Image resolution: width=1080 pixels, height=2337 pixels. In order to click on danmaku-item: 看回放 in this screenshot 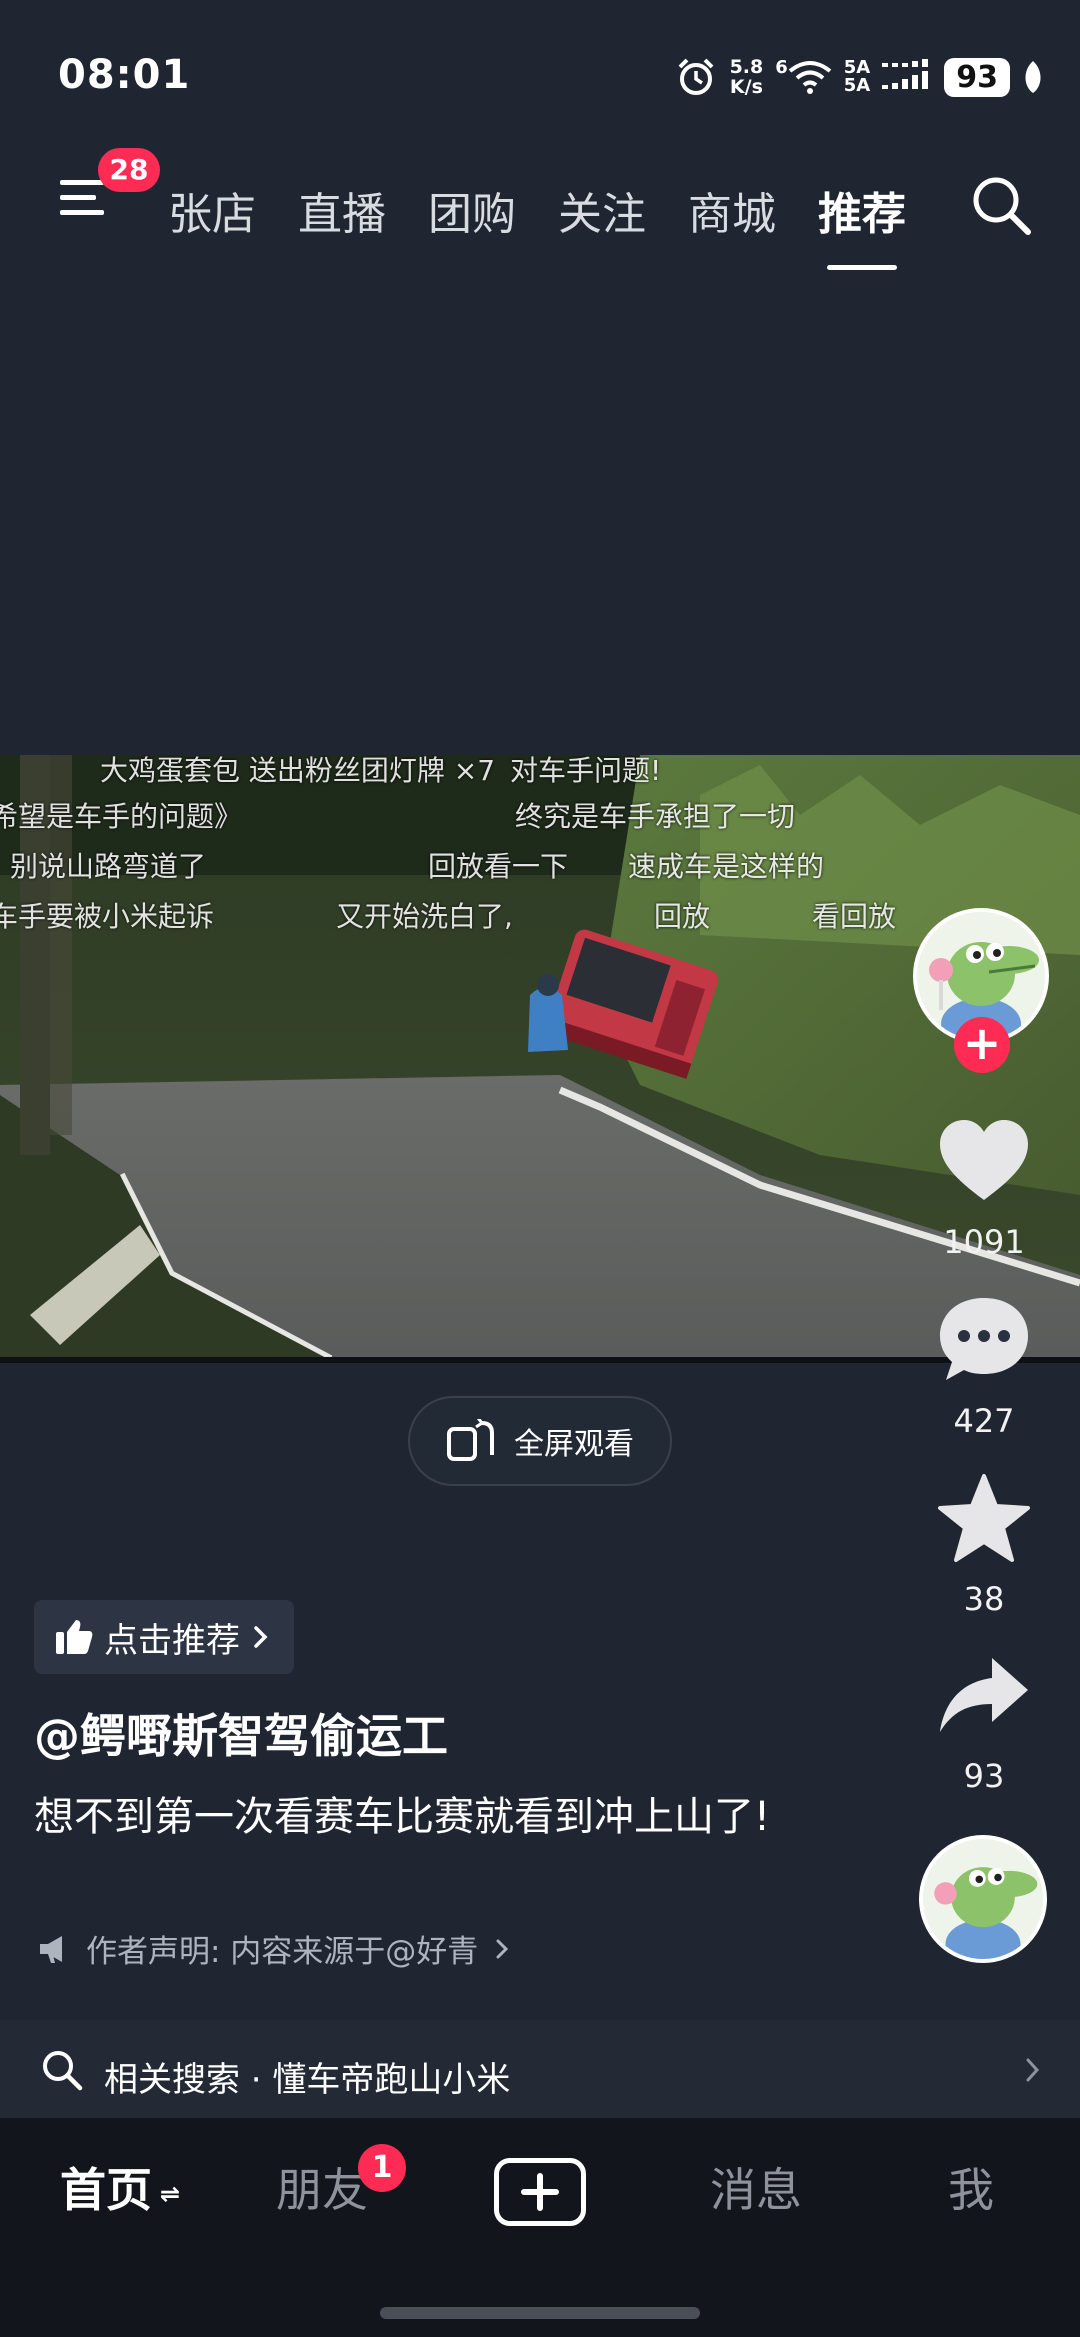, I will do `click(854, 916)`.